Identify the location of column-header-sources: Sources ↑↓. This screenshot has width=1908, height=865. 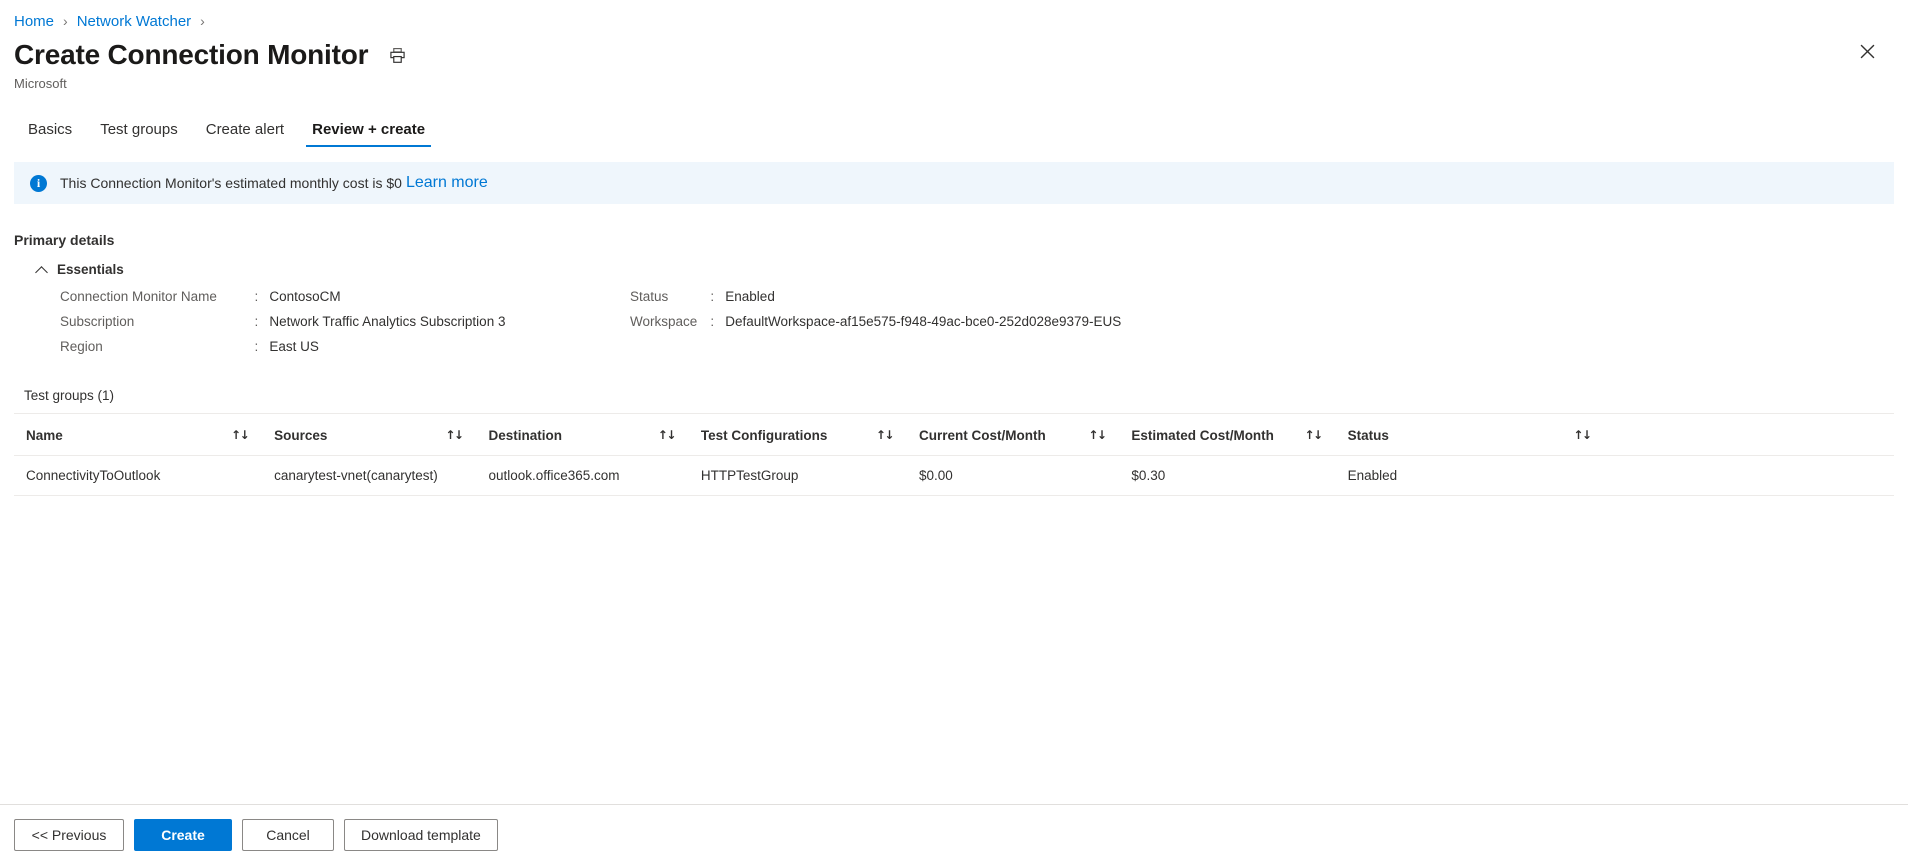
(369, 434).